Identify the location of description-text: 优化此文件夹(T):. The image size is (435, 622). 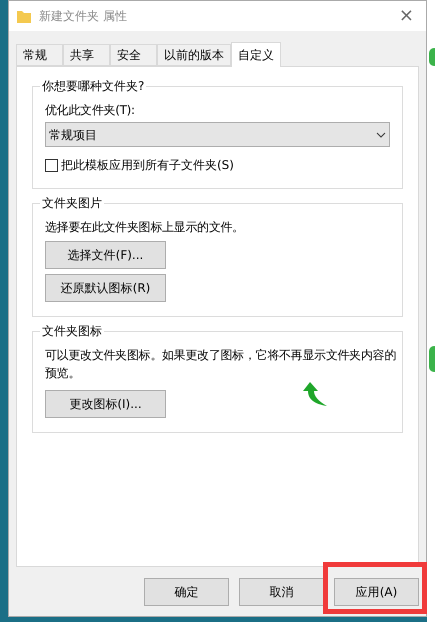
(90, 110).